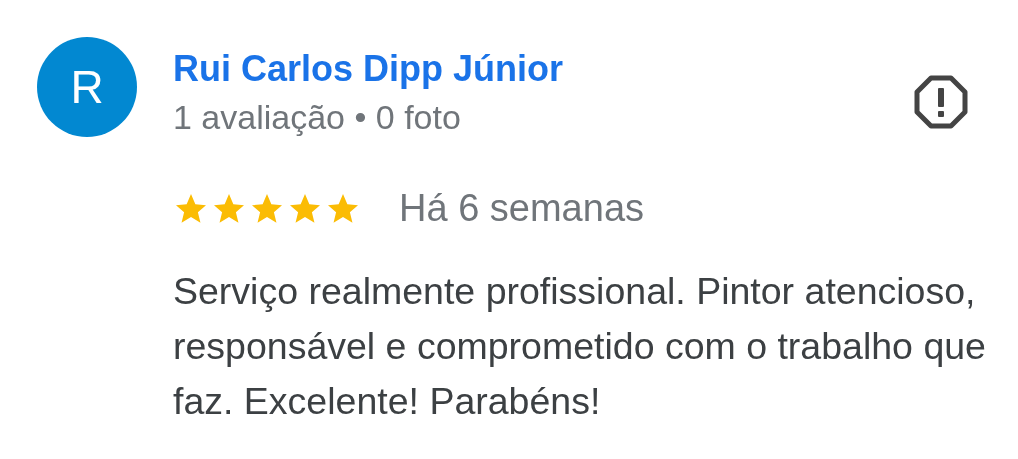 This screenshot has height=459, width=1018. Describe the element at coordinates (539, 69) in the screenshot. I see `author-name: Rui Carlos Dipp Júnior` at that location.